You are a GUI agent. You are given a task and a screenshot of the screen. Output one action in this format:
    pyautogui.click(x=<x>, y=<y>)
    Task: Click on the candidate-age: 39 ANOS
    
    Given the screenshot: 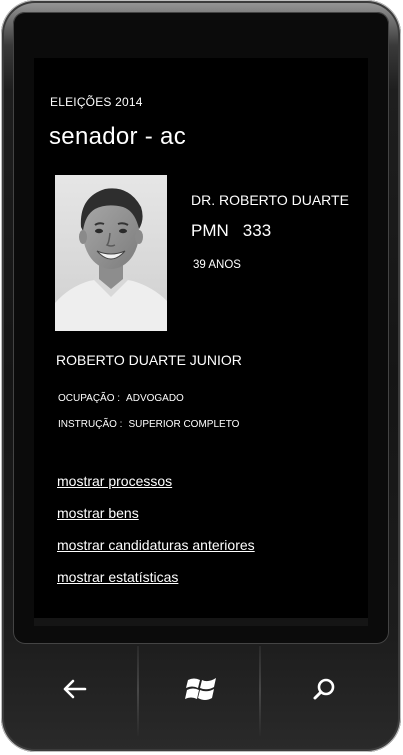 What is the action you would take?
    pyautogui.click(x=217, y=265)
    